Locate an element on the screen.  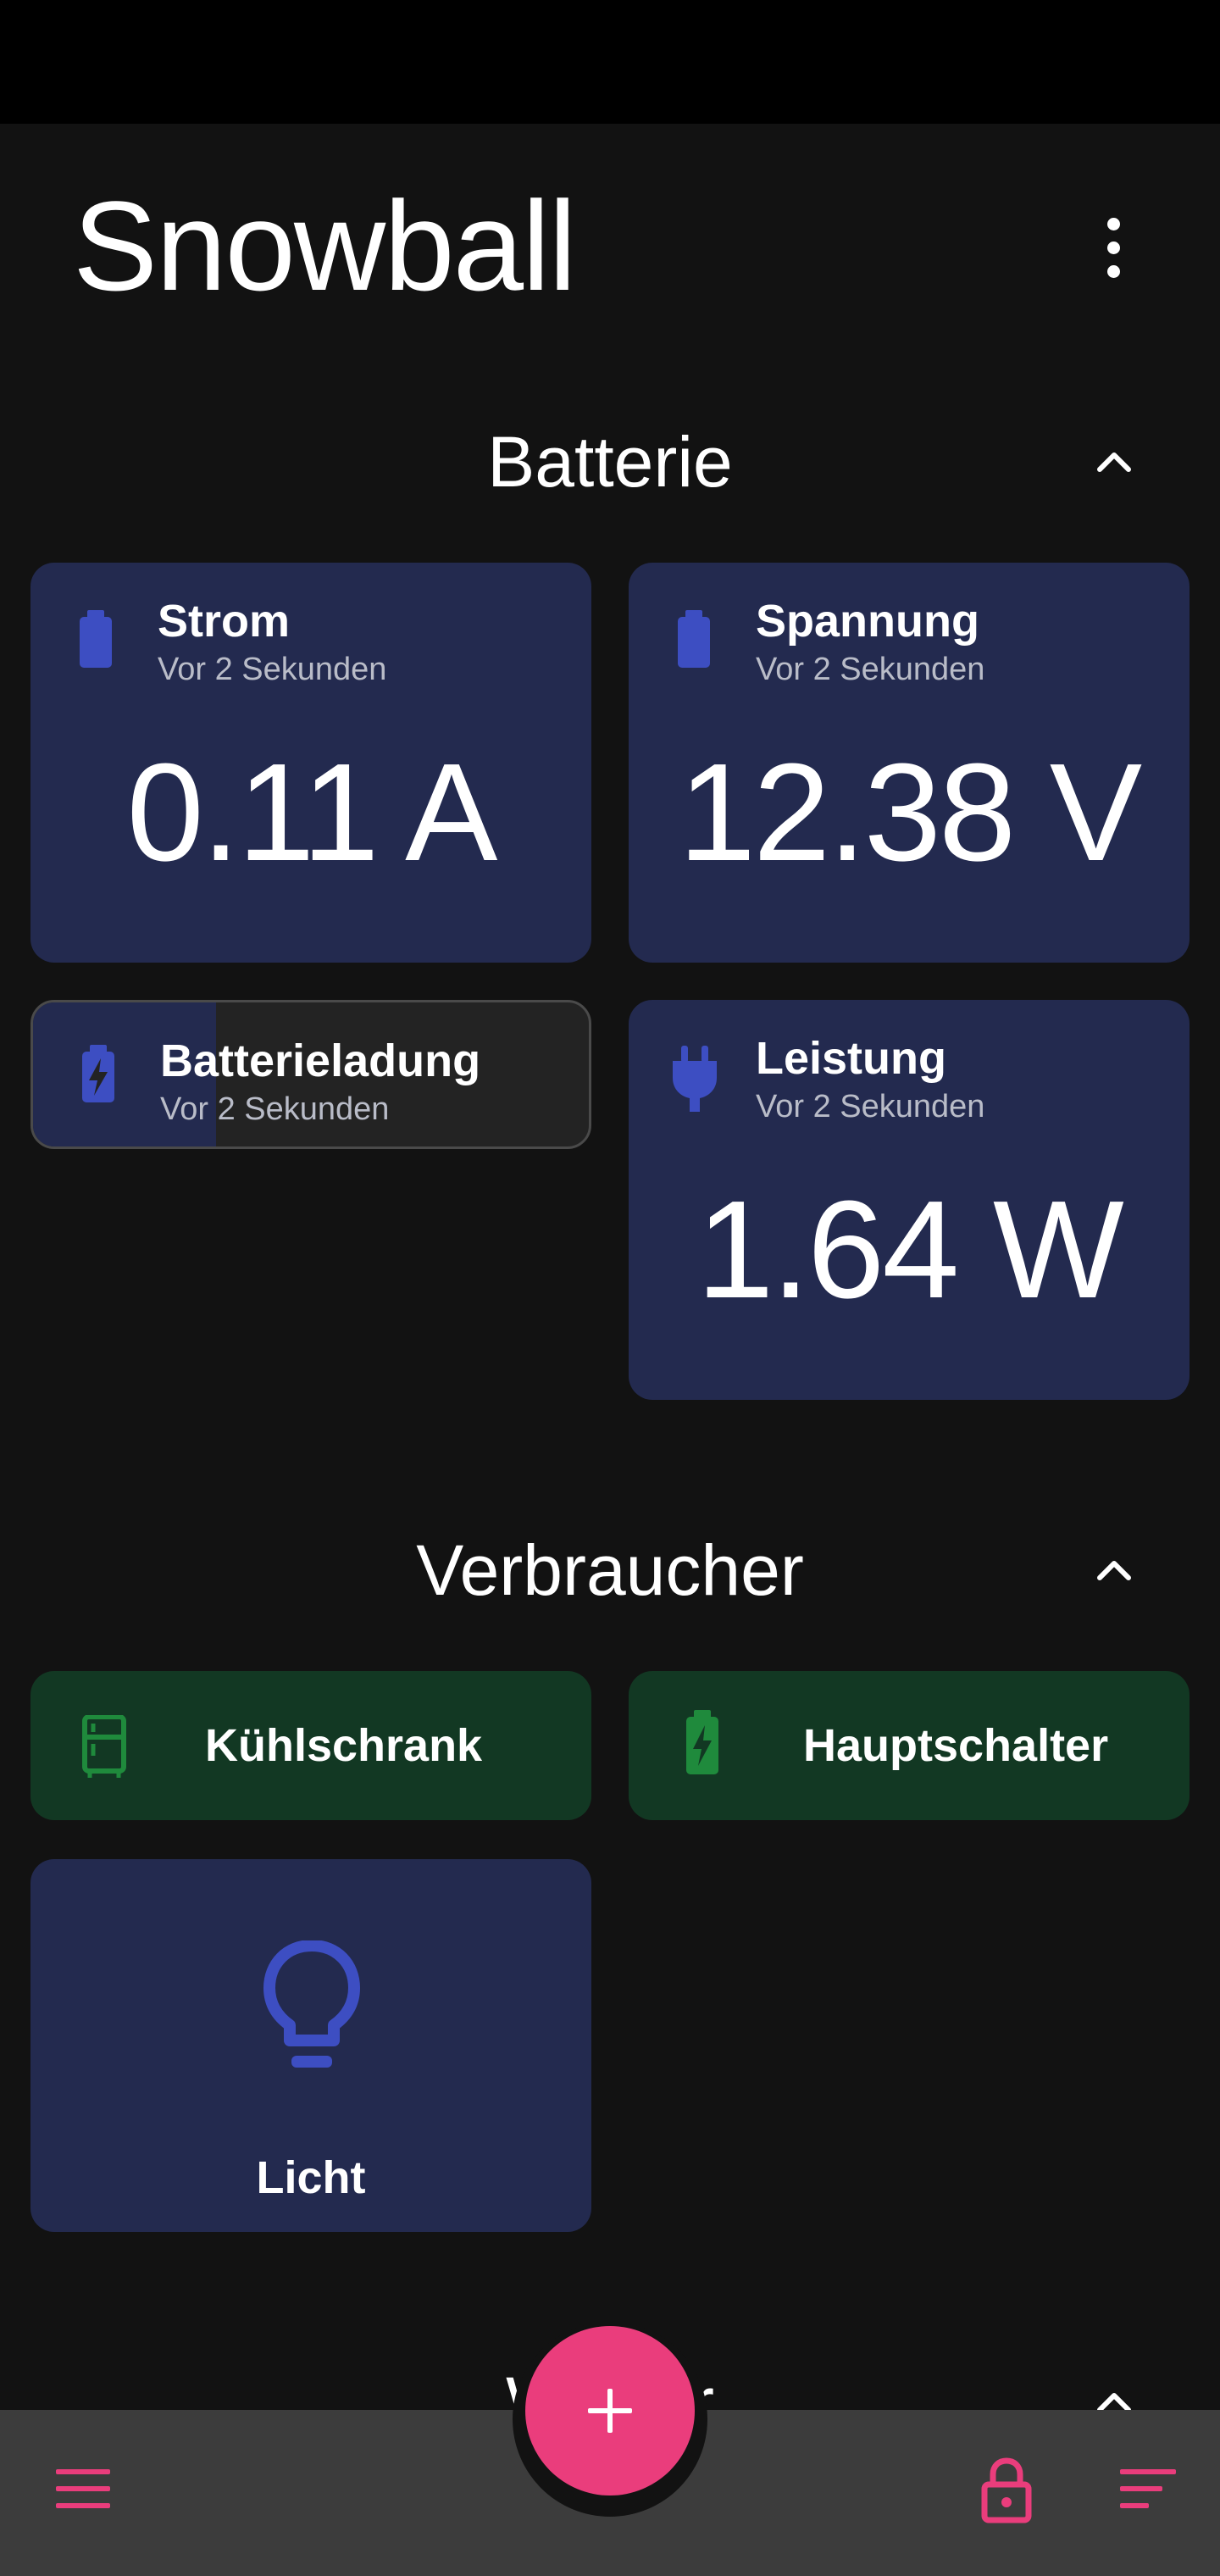
section-title-batterie: Batterie is located at coordinates (610, 462).